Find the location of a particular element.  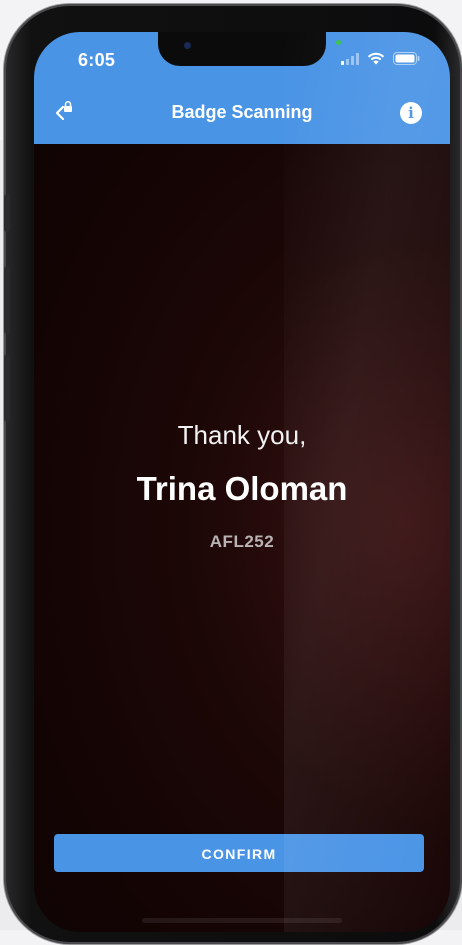

battery-icon is located at coordinates (406, 58).